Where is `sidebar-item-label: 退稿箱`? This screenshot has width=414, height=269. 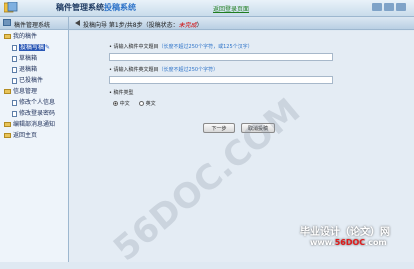
sidebar-item-label: 退稿箱 is located at coordinates (28, 69).